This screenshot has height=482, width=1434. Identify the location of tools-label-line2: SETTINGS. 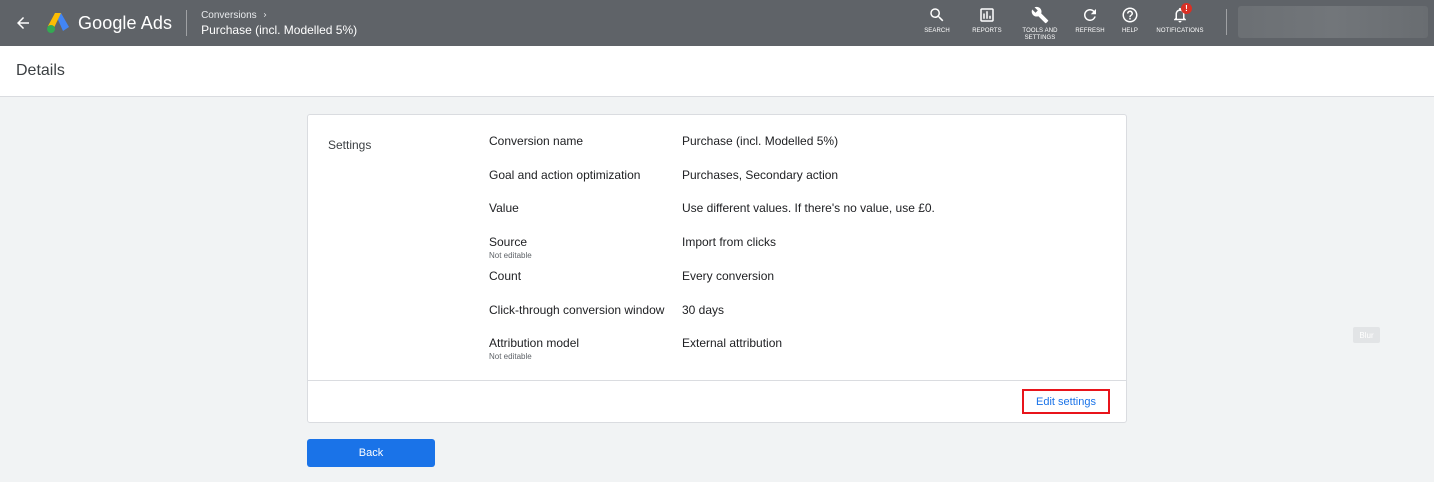
(1040, 38).